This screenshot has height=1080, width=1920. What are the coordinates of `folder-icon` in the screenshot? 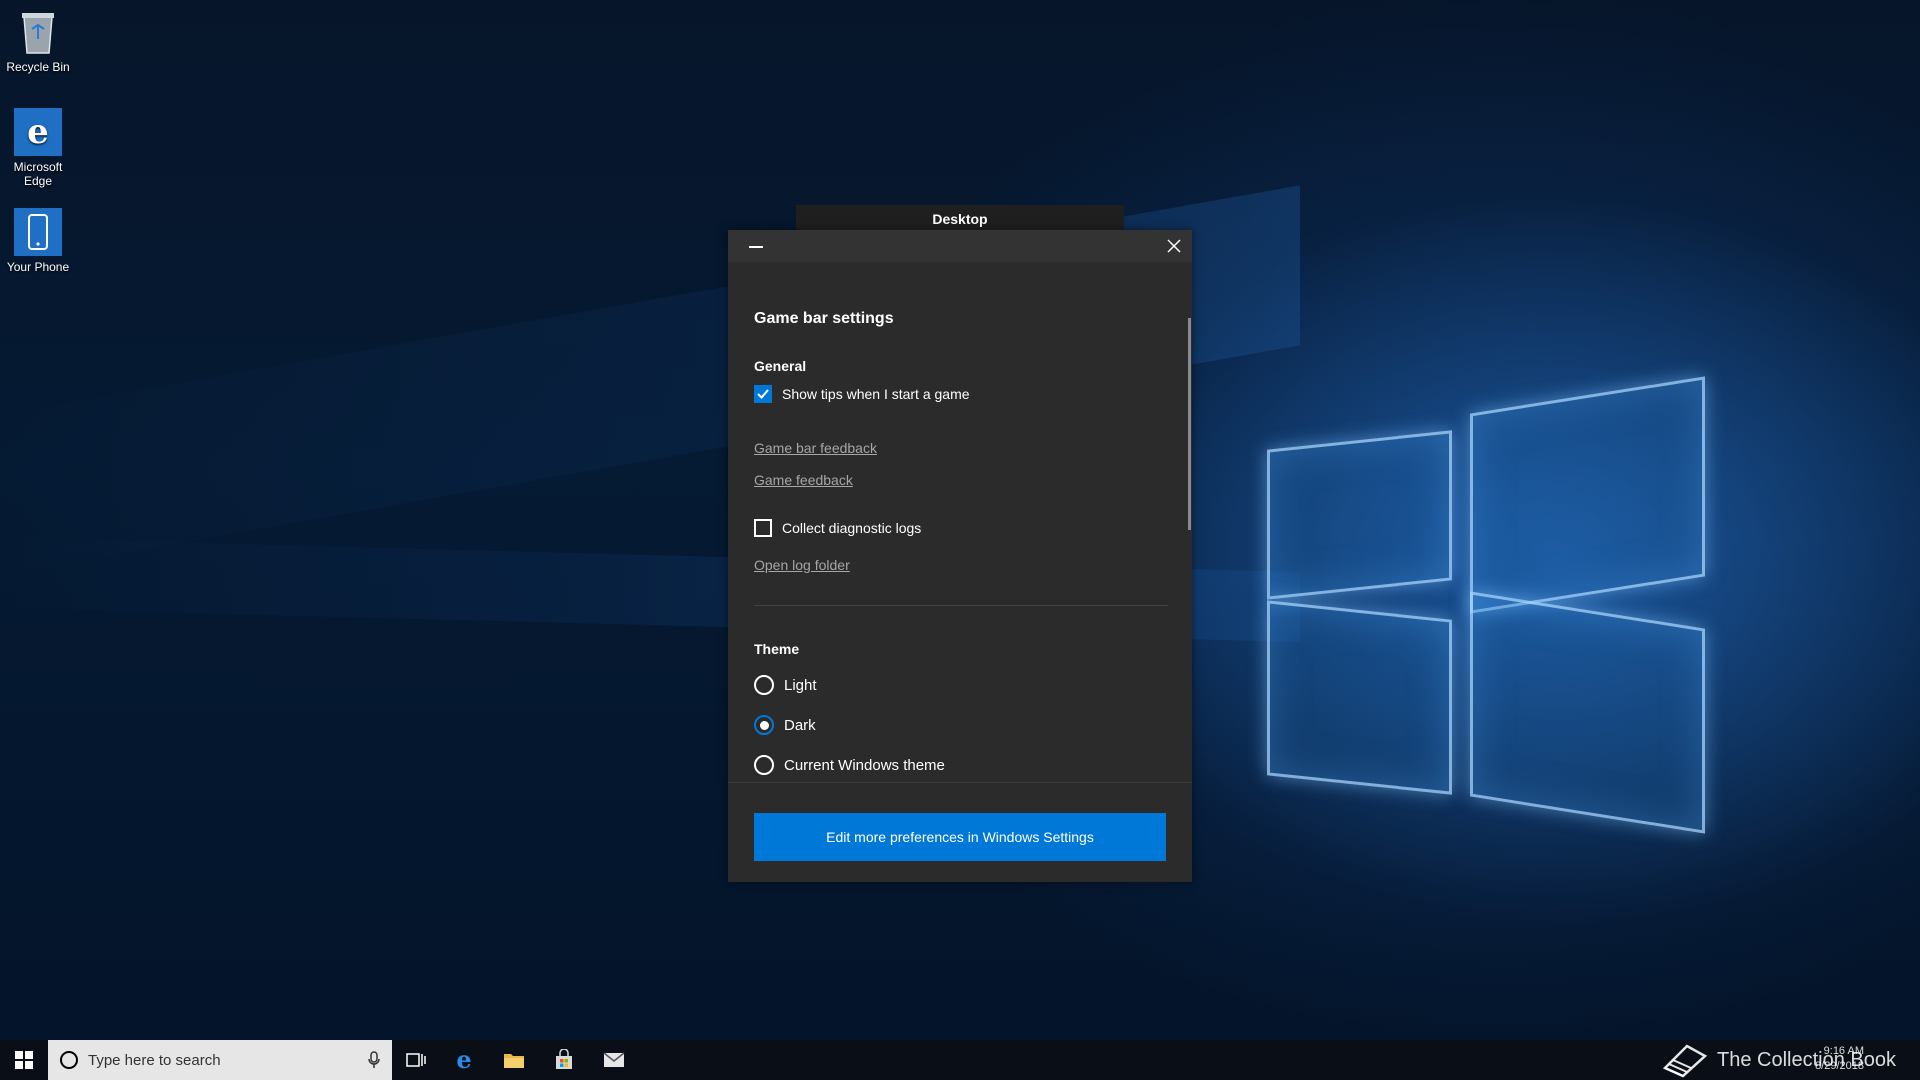 It's located at (514, 1061).